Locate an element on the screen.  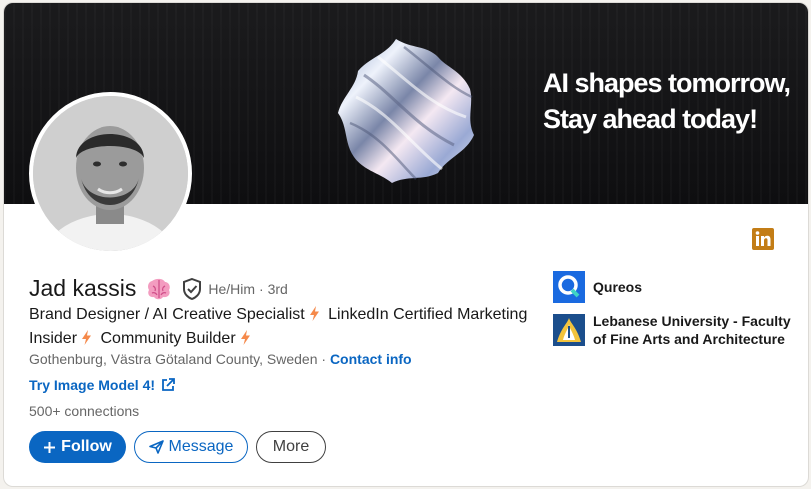
external-link-icon is located at coordinates (168, 384).